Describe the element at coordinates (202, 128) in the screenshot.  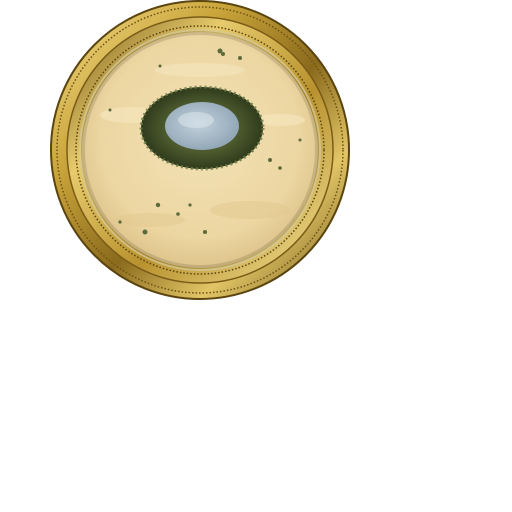
I see `oasis` at that location.